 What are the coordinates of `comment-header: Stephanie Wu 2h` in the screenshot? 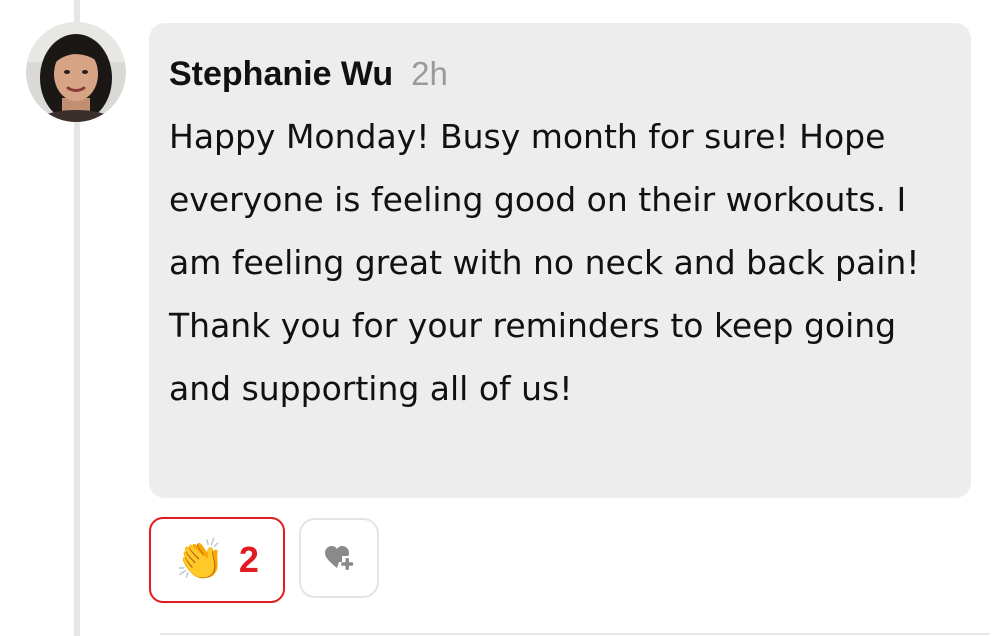 It's located at (308, 74).